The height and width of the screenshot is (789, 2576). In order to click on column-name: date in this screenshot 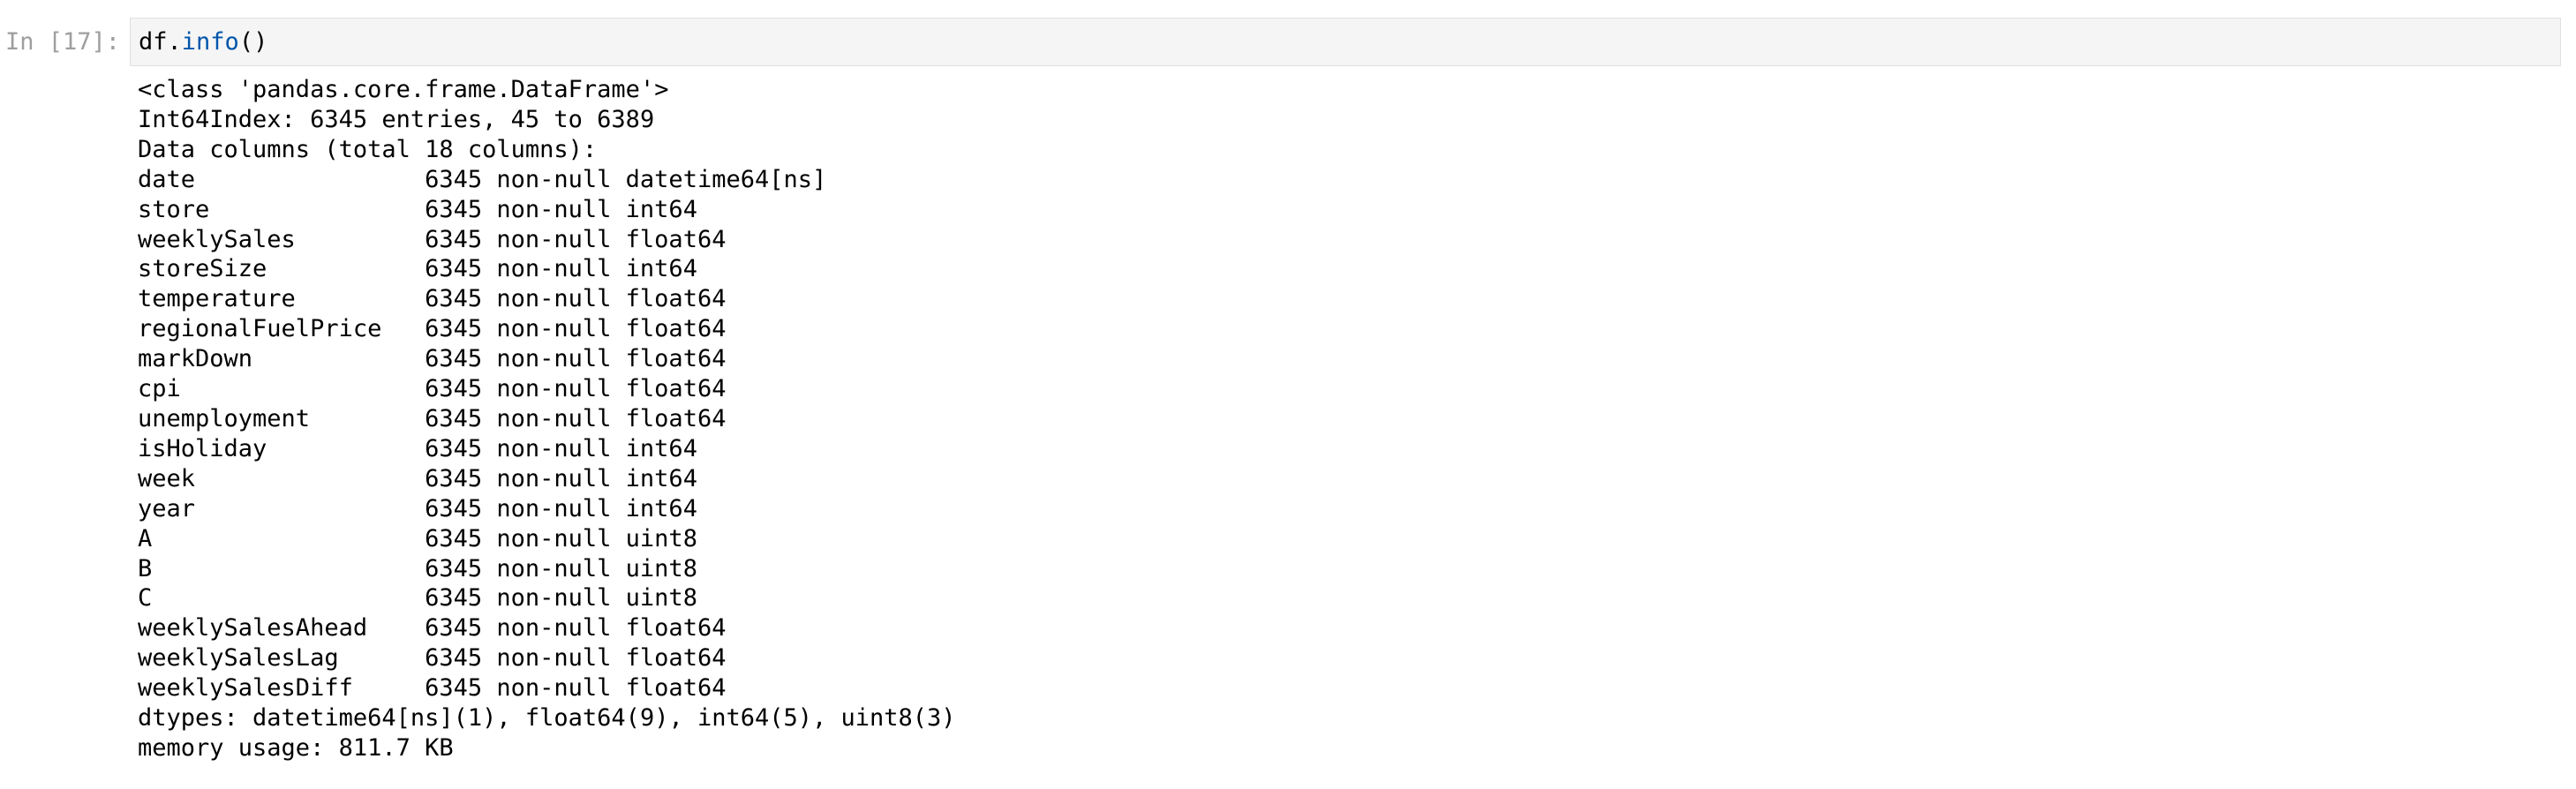, I will do `click(167, 179)`.